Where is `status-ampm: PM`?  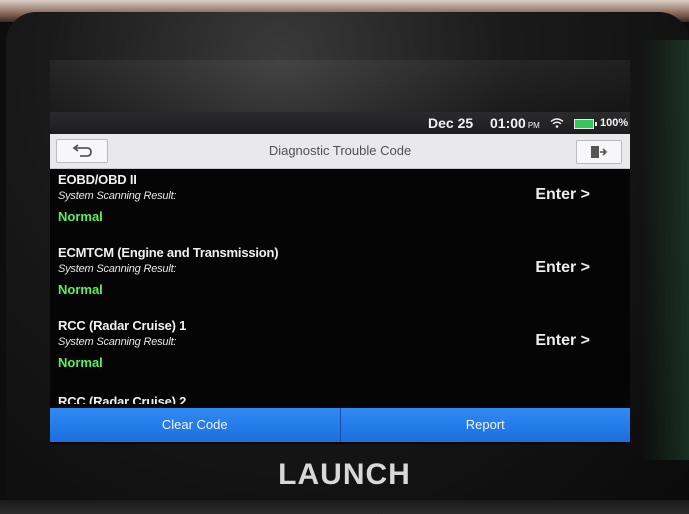
status-ampm: PM is located at coordinates (533, 125).